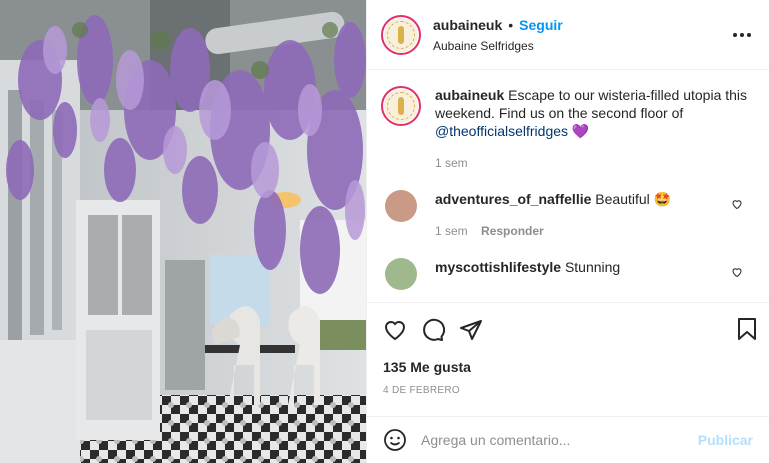 The height and width of the screenshot is (463, 769). I want to click on caption-avatar, so click(401, 106).